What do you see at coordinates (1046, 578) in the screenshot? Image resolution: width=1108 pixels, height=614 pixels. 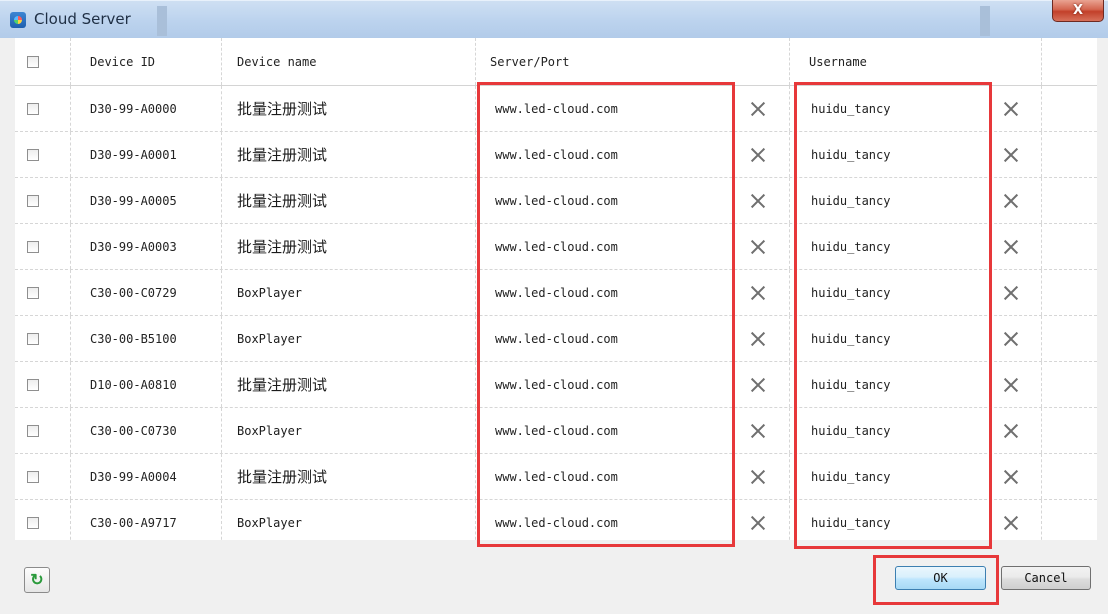 I see `cancel-button: Cancel` at bounding box center [1046, 578].